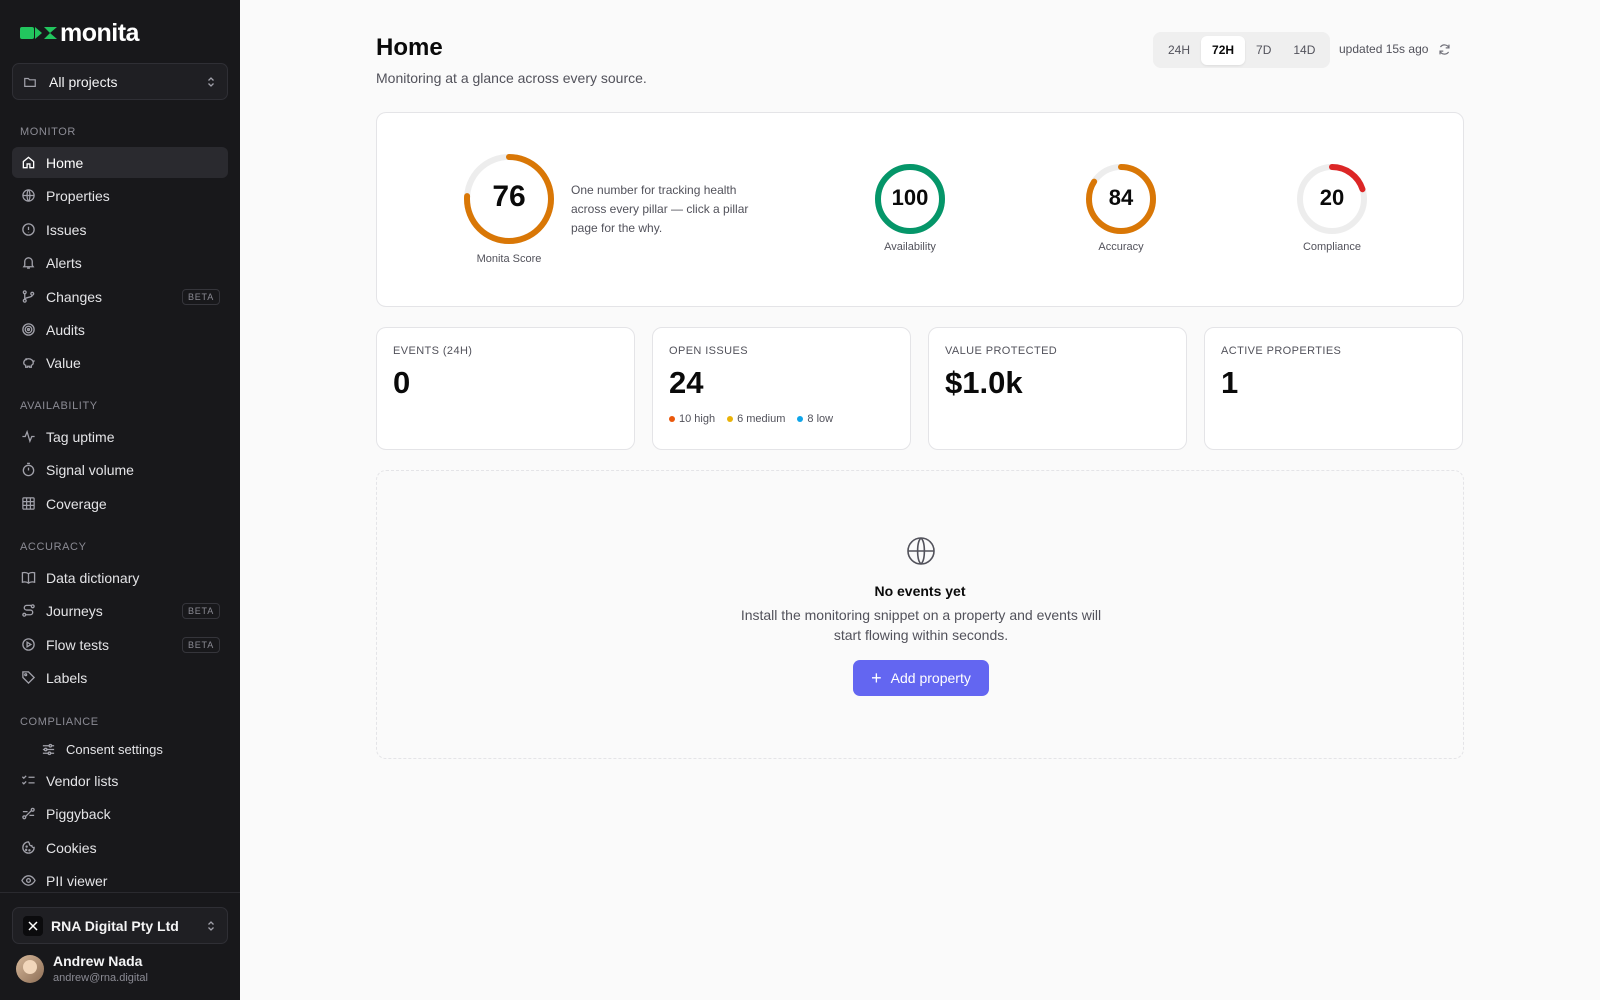 The image size is (1600, 1000). Describe the element at coordinates (80, 436) in the screenshot. I see `sidebar-item-label: Tag uptime` at that location.